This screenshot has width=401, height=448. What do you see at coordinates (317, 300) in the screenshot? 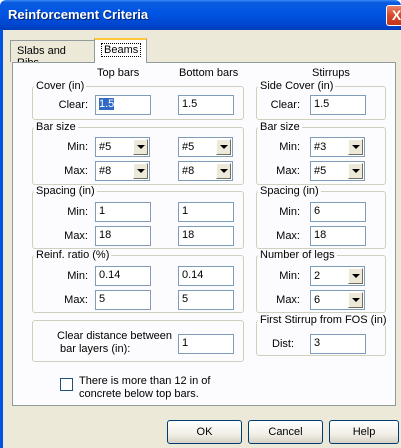
I see `legs-max-value: 6` at bounding box center [317, 300].